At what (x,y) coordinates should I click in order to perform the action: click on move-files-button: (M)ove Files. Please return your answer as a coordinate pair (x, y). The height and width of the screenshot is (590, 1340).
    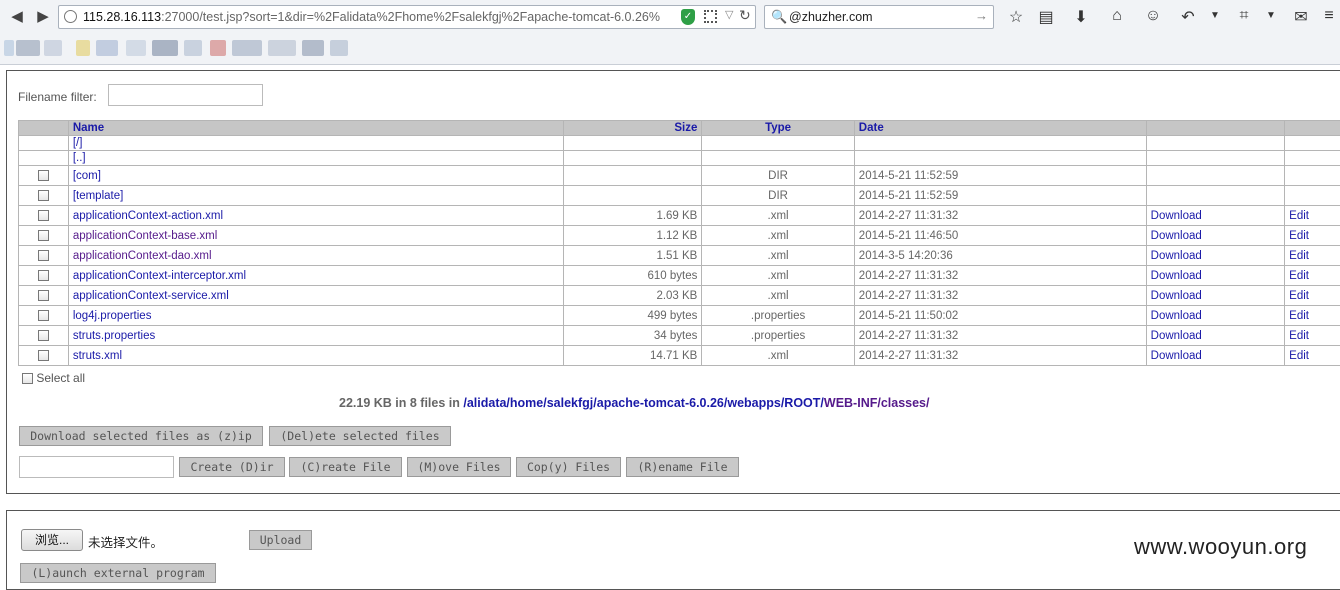
    Looking at the image, I should click on (459, 467).